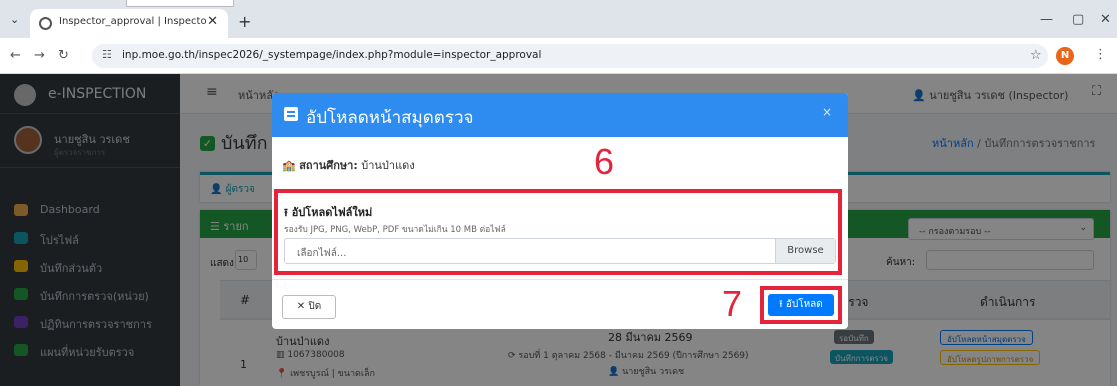 This screenshot has width=1117, height=386. What do you see at coordinates (1078, 19) in the screenshot?
I see `maximize-icon: ▢` at bounding box center [1078, 19].